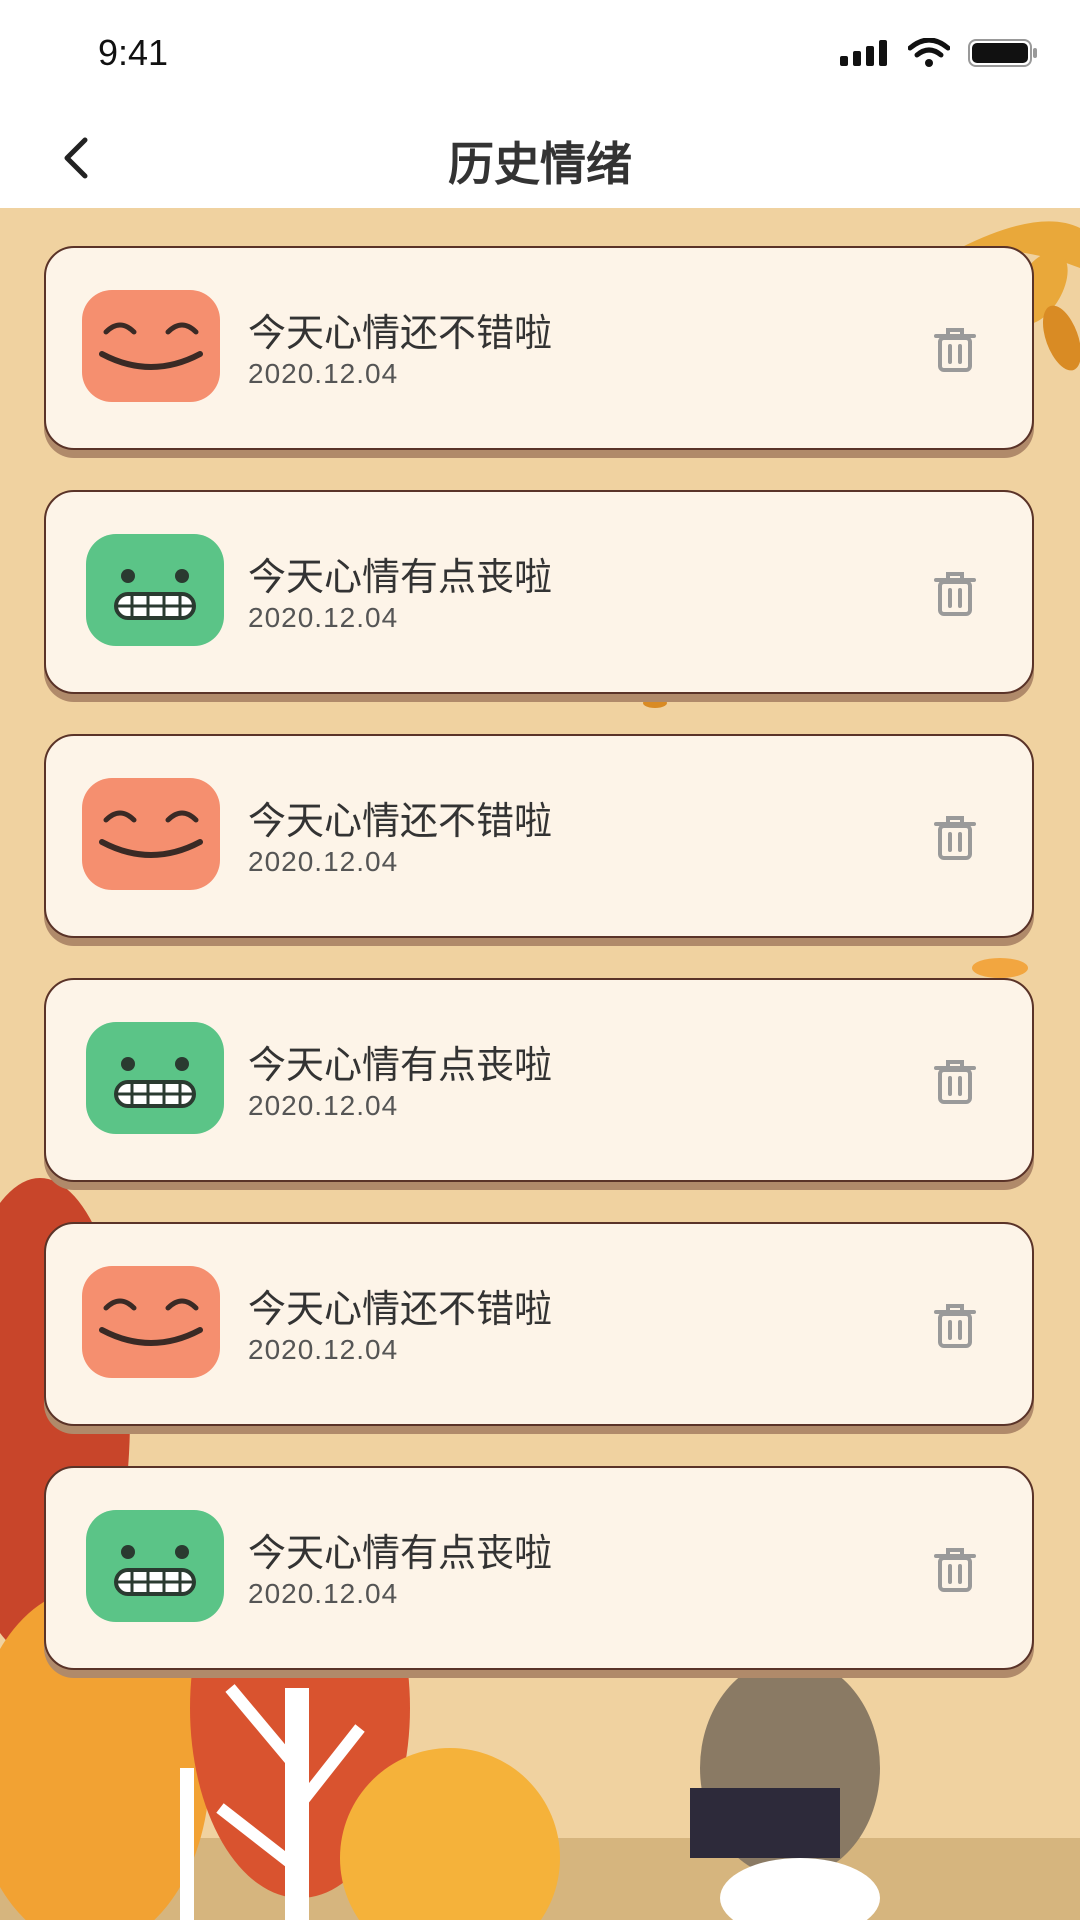 This screenshot has height=1920, width=1080. What do you see at coordinates (540, 54) in the screenshot?
I see `status-bar: 9:41` at bounding box center [540, 54].